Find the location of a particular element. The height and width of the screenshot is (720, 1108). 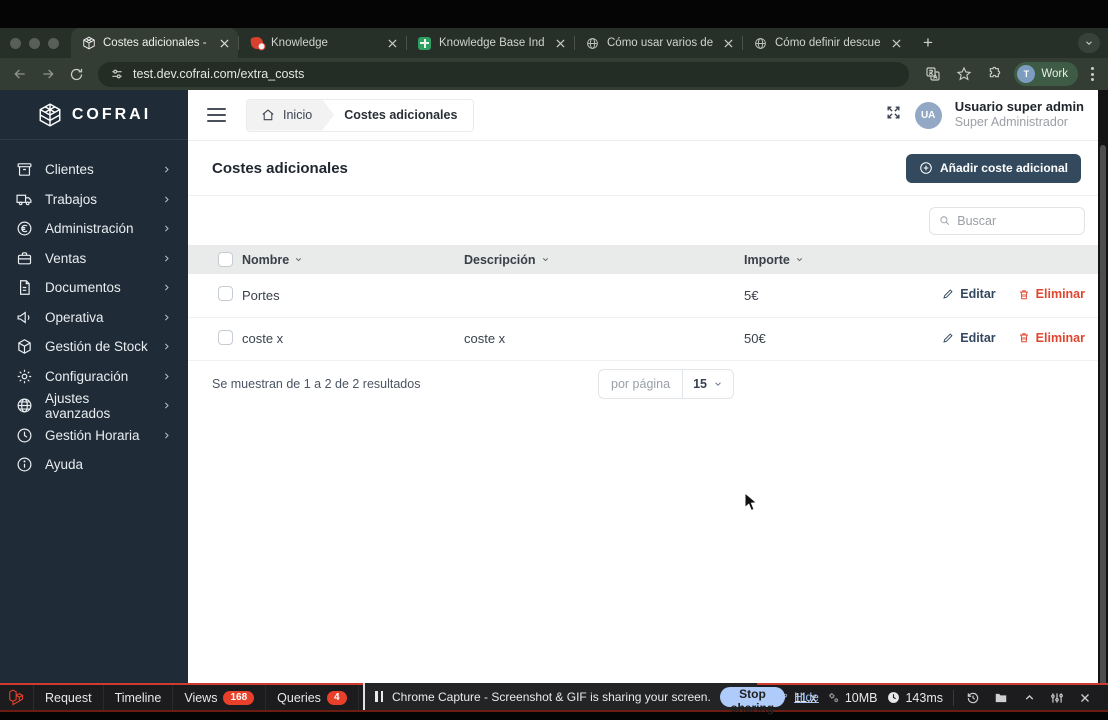

select-all-checkbox is located at coordinates (225, 260).